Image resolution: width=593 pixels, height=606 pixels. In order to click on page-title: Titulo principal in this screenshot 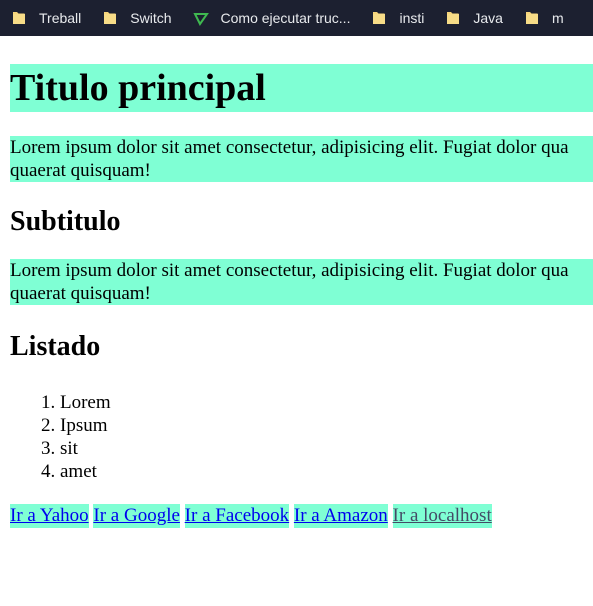, I will do `click(301, 88)`.